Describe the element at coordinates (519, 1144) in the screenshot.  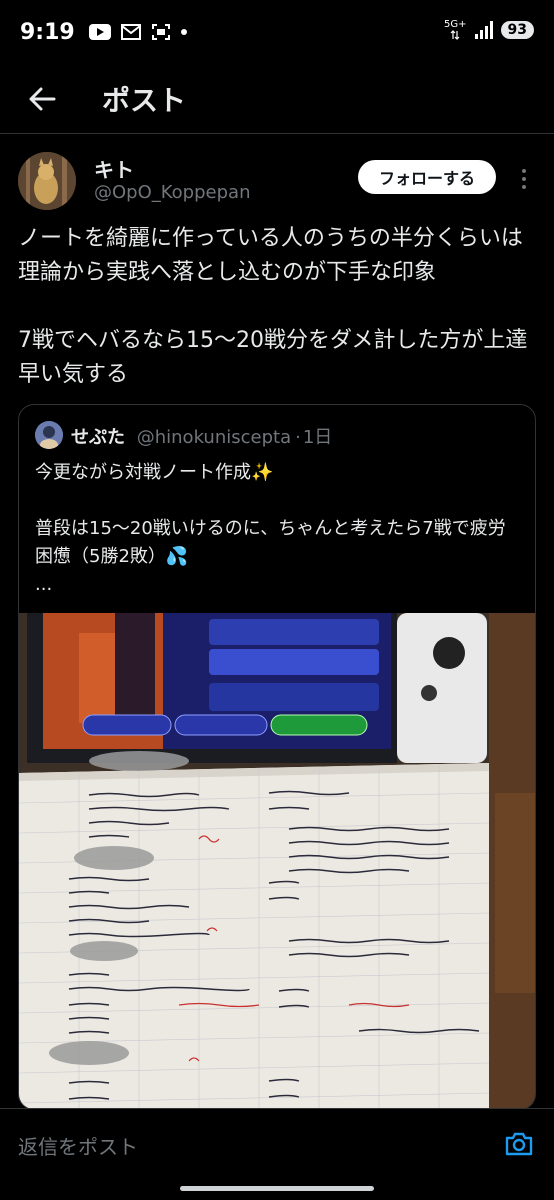
I see `camera-icon` at that location.